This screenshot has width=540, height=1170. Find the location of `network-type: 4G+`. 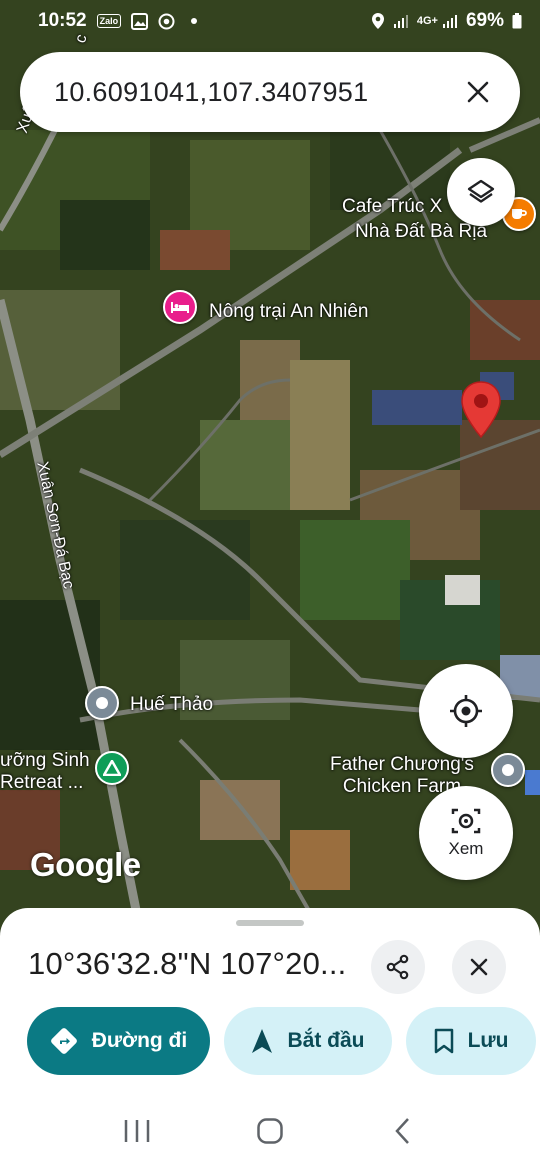

network-type: 4G+ is located at coordinates (427, 21).